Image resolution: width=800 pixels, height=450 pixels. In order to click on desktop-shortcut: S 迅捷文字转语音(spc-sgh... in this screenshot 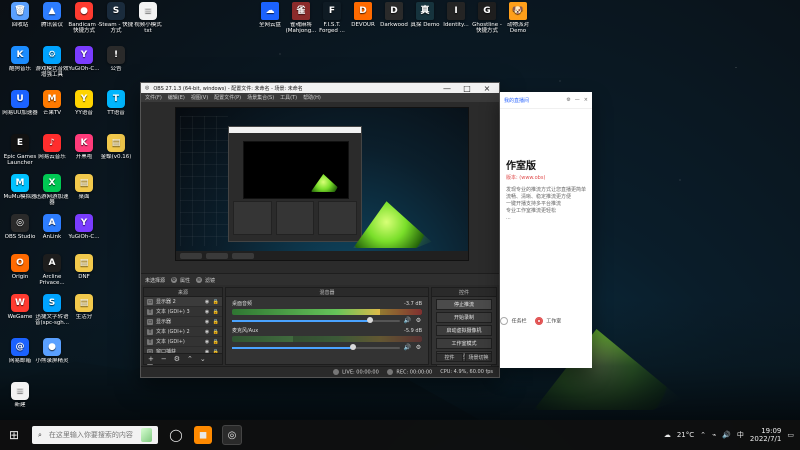, I will do `click(52, 315)`.